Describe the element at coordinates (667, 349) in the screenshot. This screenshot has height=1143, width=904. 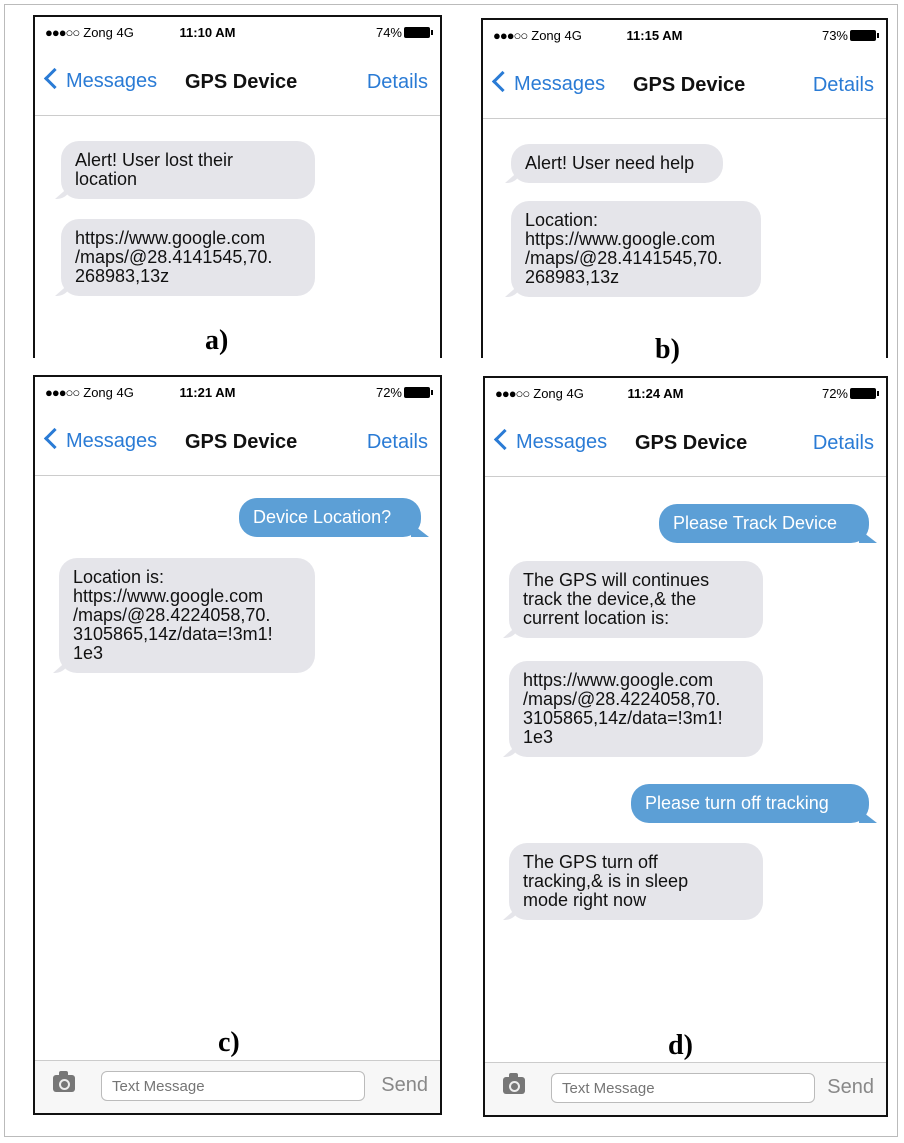
I see `panel-label-b: b)` at that location.